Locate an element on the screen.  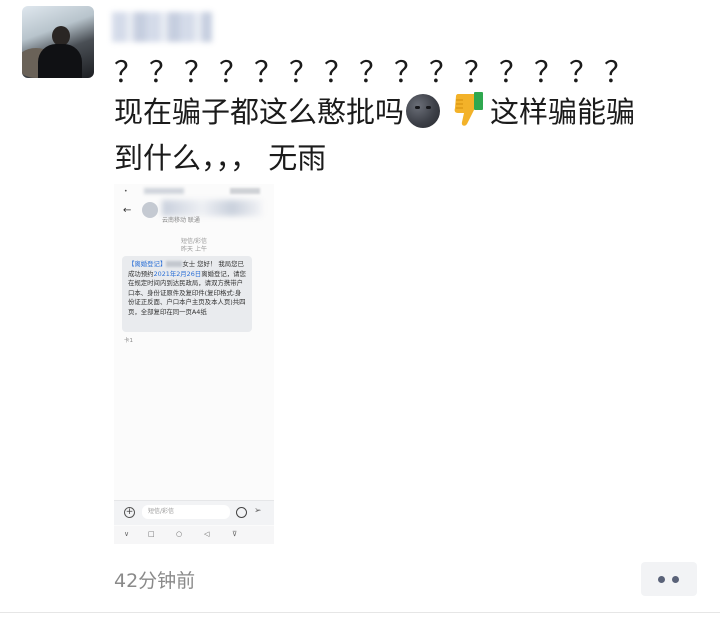
username-blurred is located at coordinates (162, 27).